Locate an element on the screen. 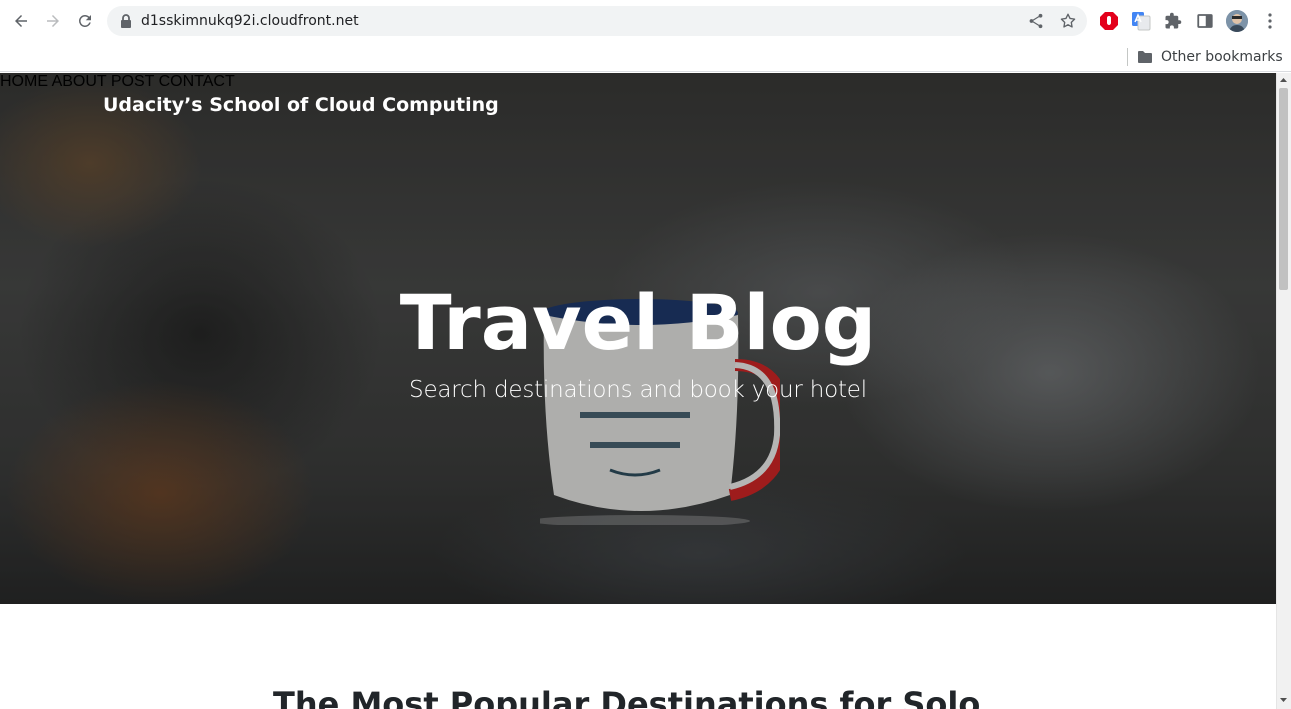  avatar is located at coordinates (1237, 21).